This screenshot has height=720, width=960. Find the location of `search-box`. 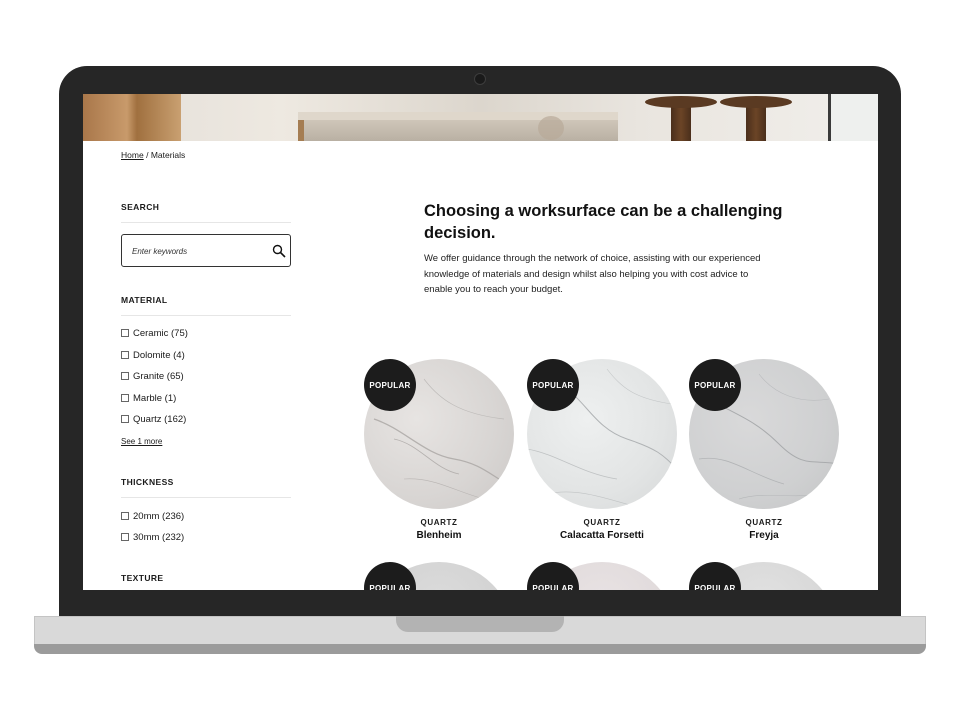

search-box is located at coordinates (206, 250).